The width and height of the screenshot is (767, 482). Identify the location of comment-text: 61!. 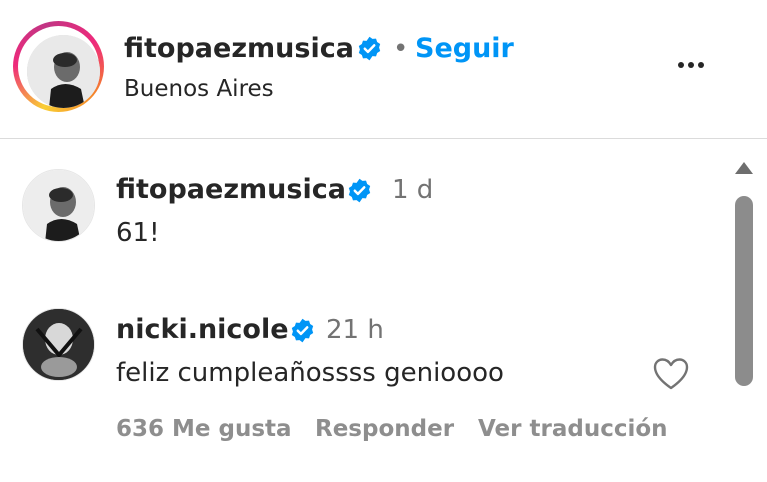
(138, 233).